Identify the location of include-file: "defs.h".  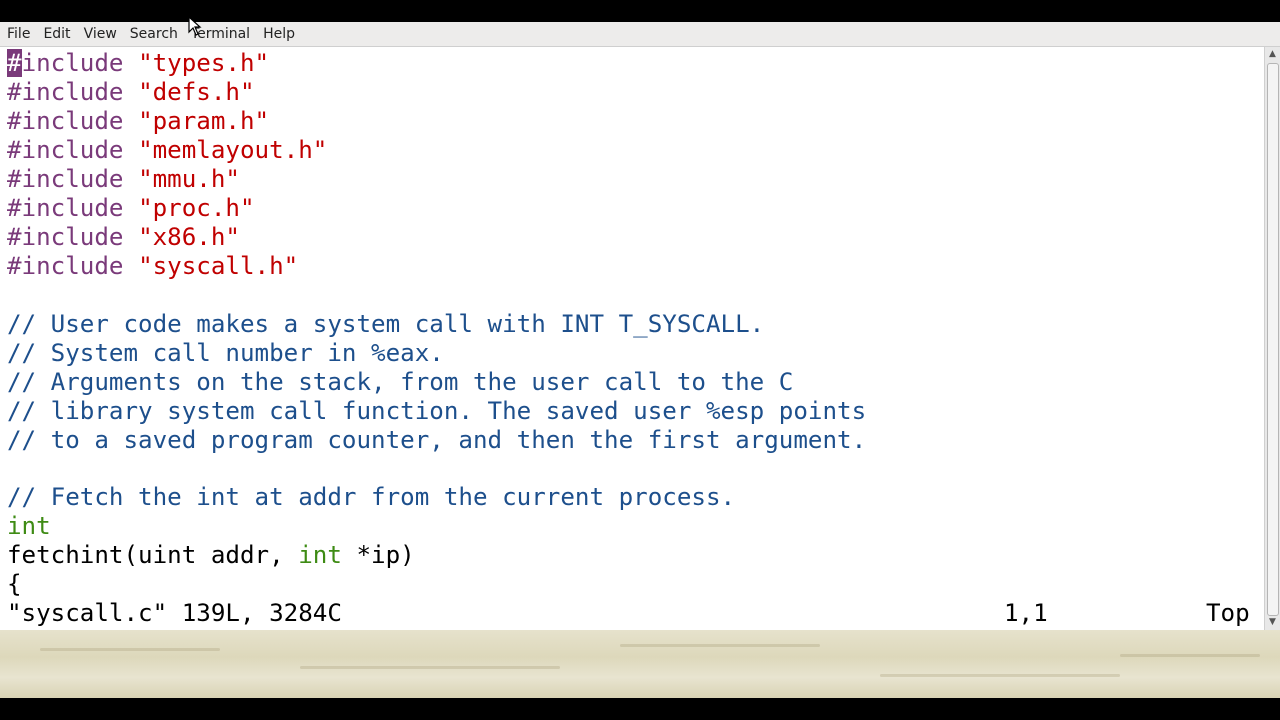
(196, 92).